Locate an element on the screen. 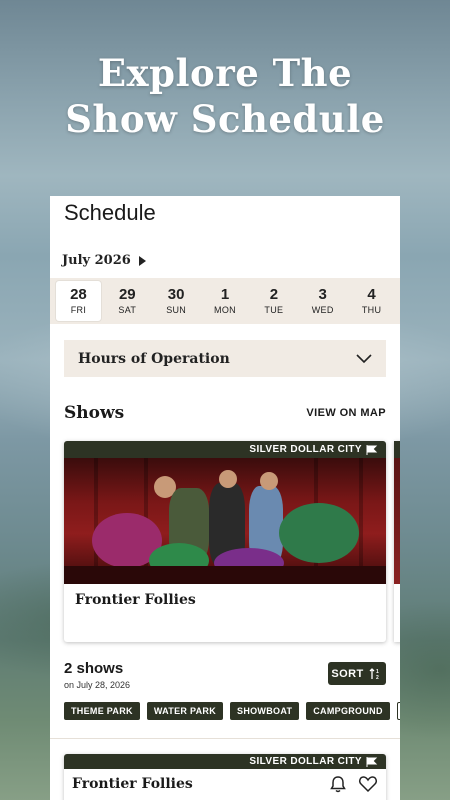 The width and height of the screenshot is (450, 800). hero-line-2: Show Schedule is located at coordinates (225, 119).